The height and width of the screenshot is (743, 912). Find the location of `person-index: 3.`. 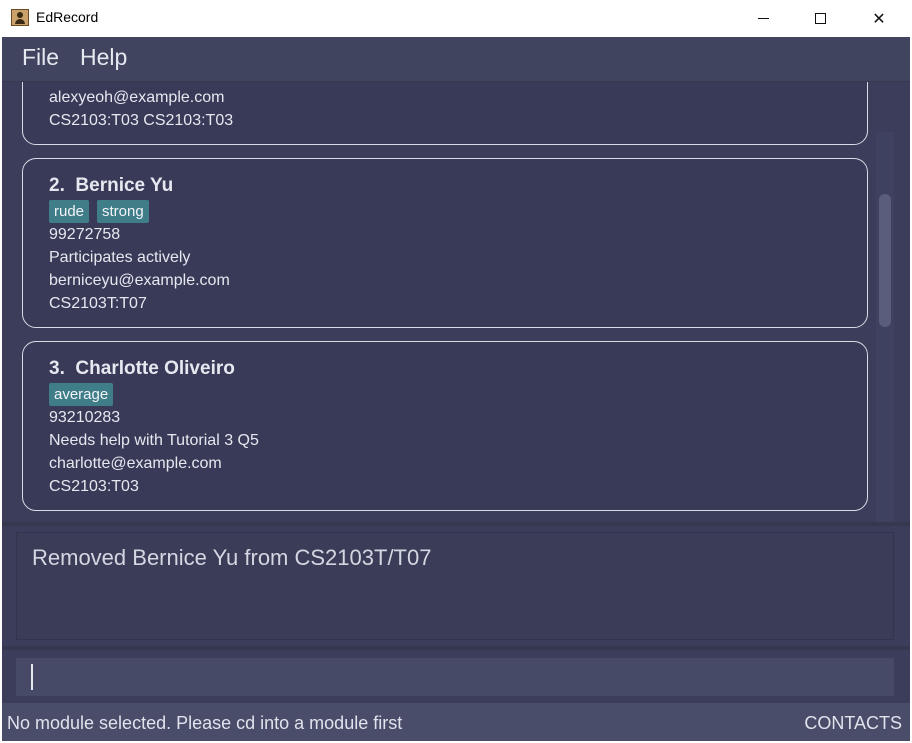

person-index: 3. is located at coordinates (57, 368).